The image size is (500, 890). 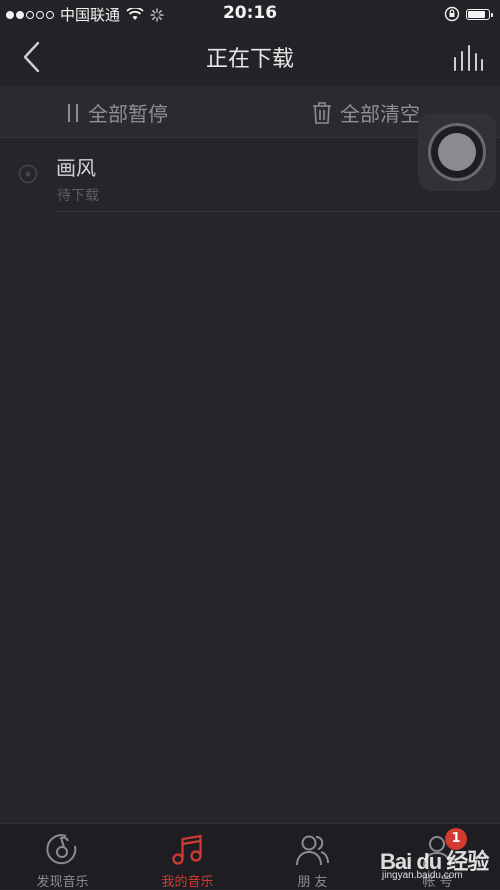 I want to click on pause-all-label: 全部暂停, so click(x=128, y=114).